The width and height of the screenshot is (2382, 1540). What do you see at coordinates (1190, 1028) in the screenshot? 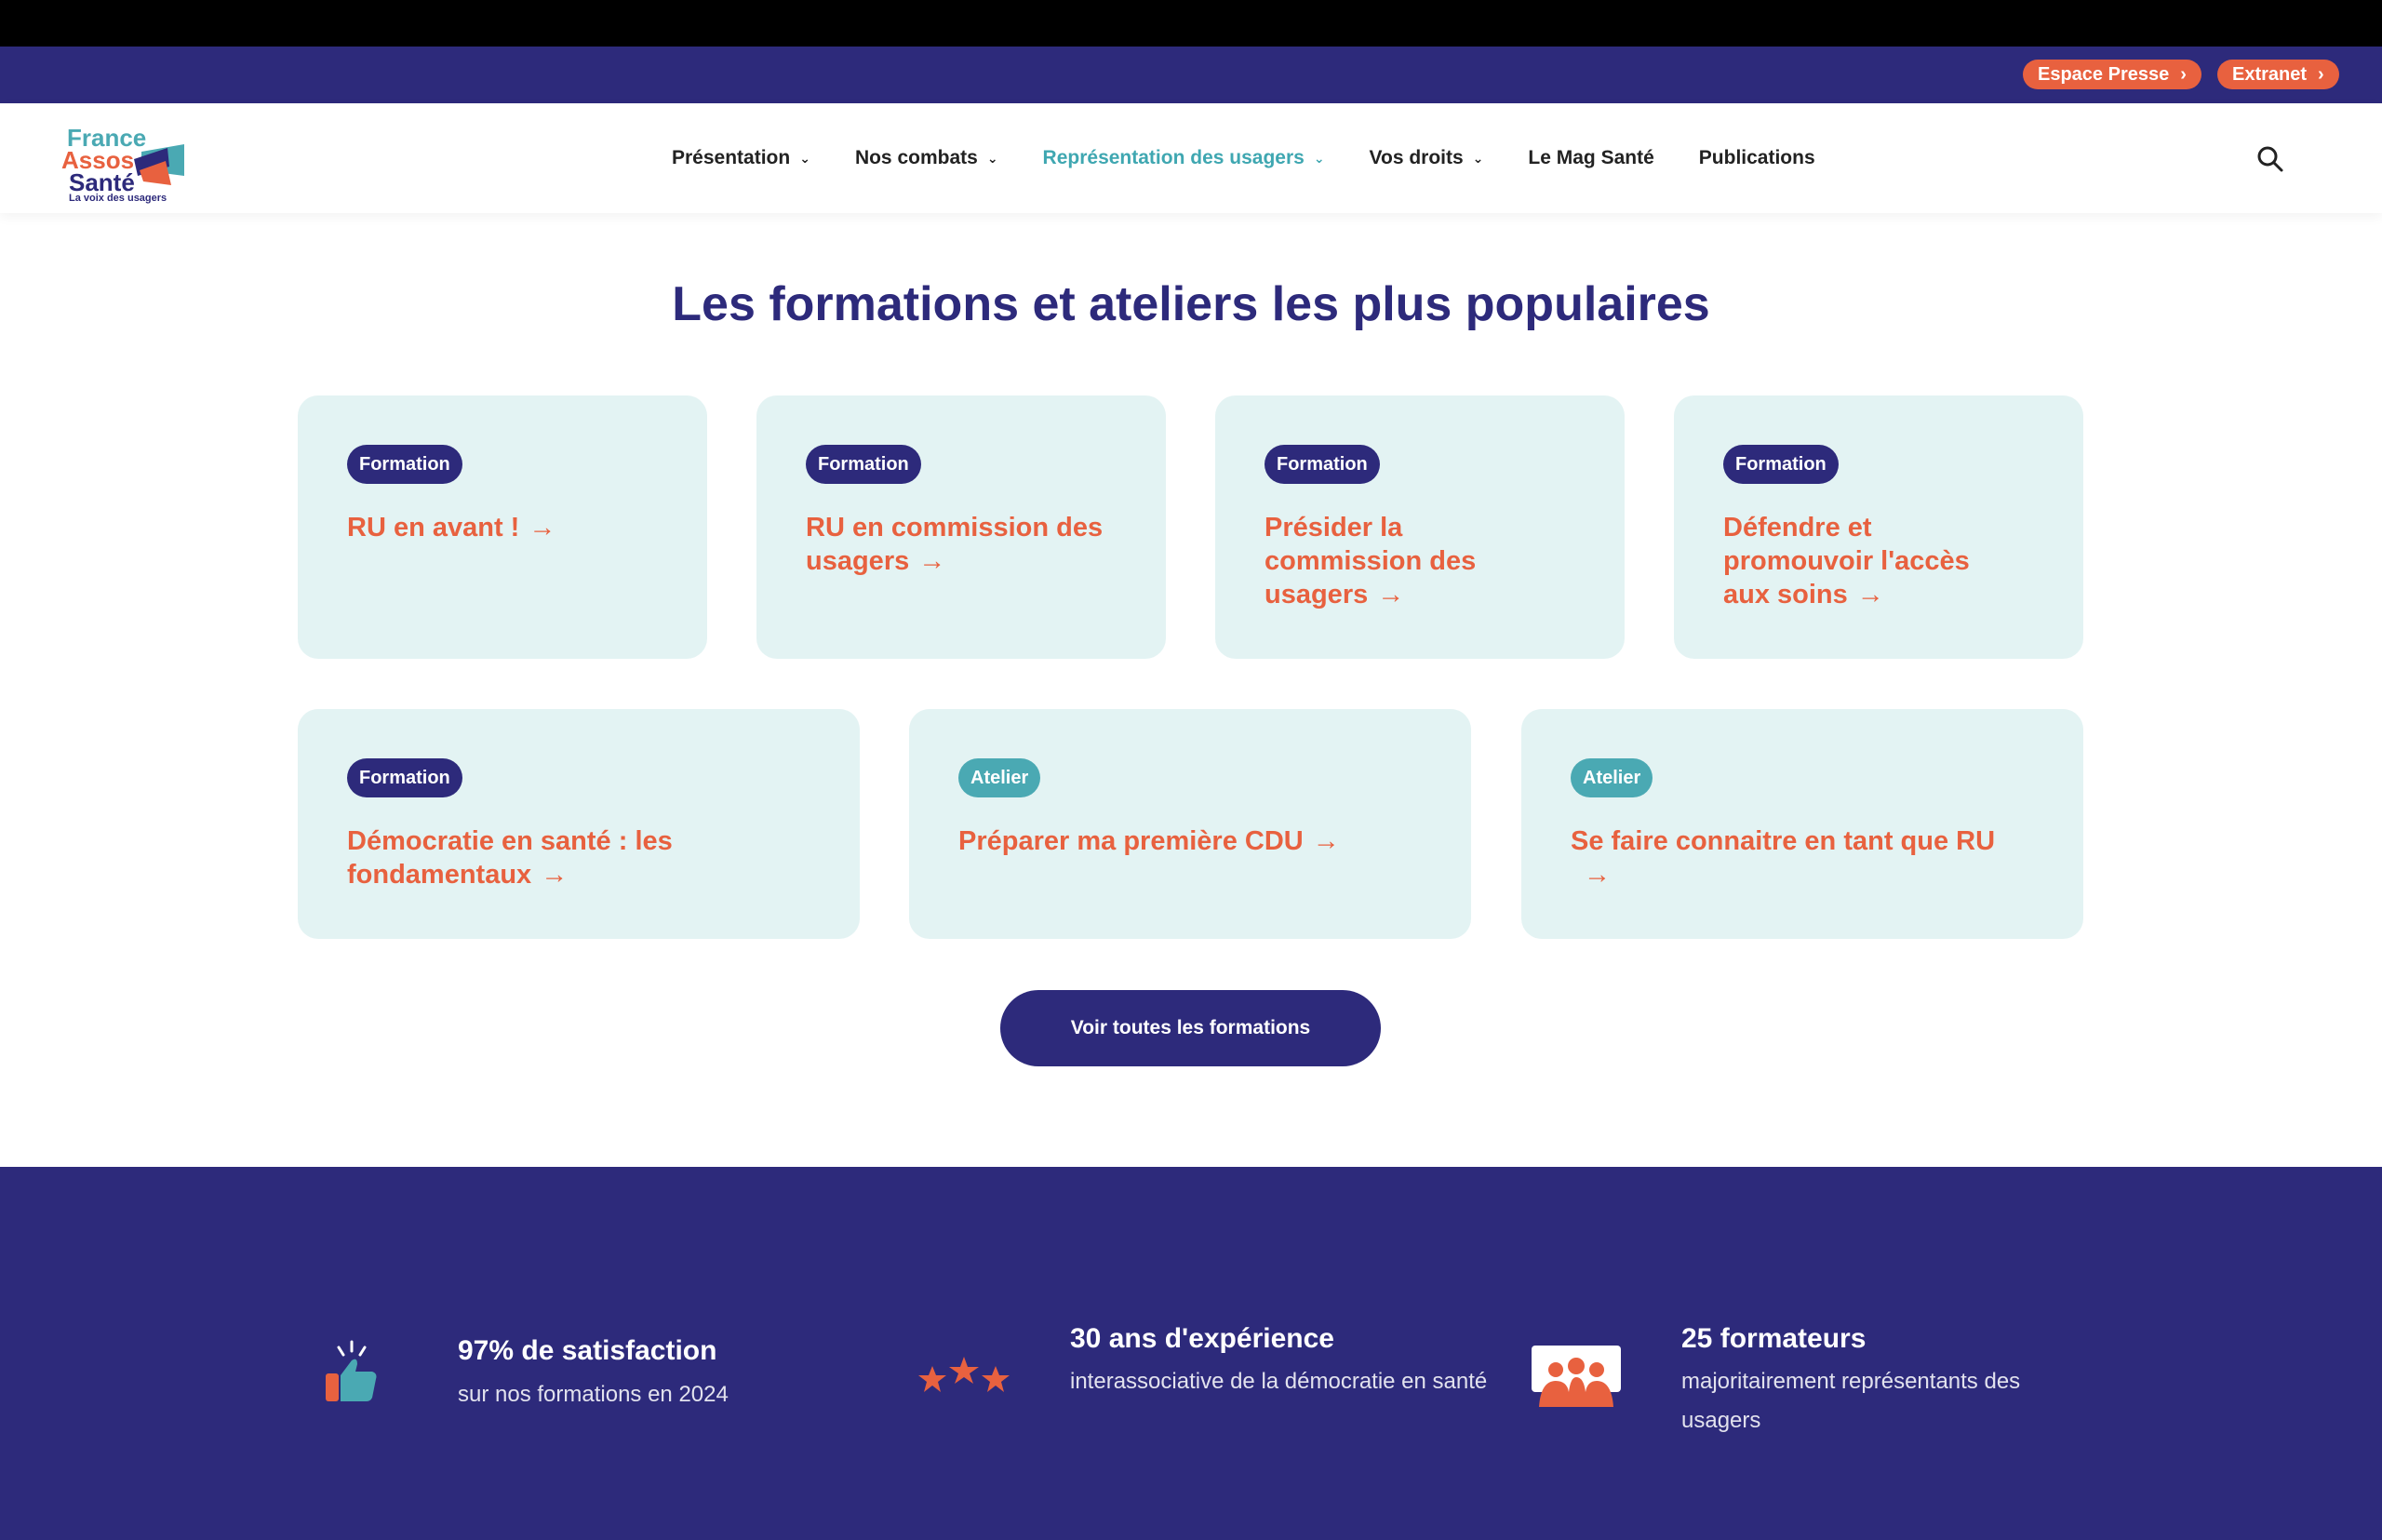
I see `see-all-formations-button: Voir toutes les formations` at bounding box center [1190, 1028].